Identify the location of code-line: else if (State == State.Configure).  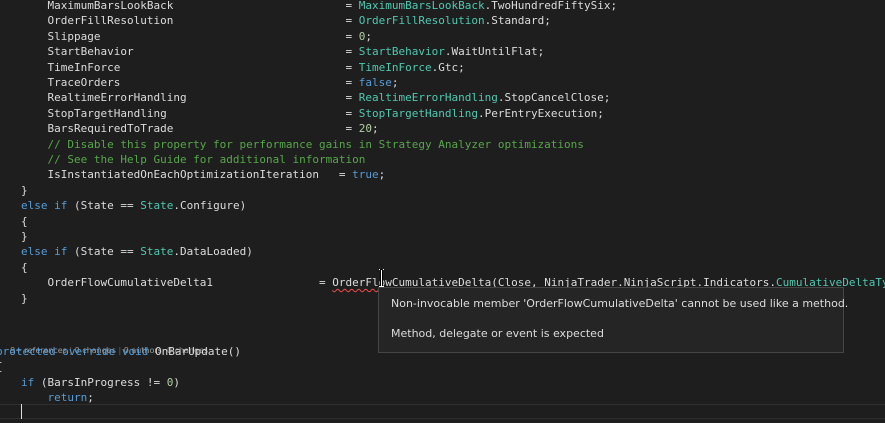
(133, 205).